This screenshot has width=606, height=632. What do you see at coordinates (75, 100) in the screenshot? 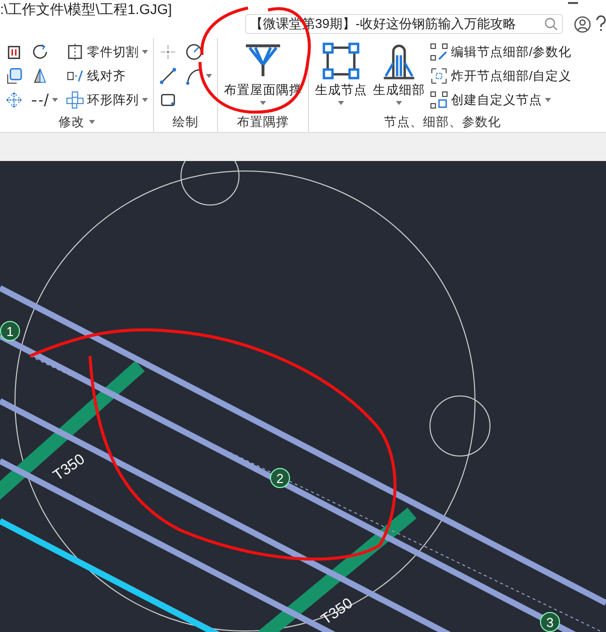
I see `square-array-icon` at bounding box center [75, 100].